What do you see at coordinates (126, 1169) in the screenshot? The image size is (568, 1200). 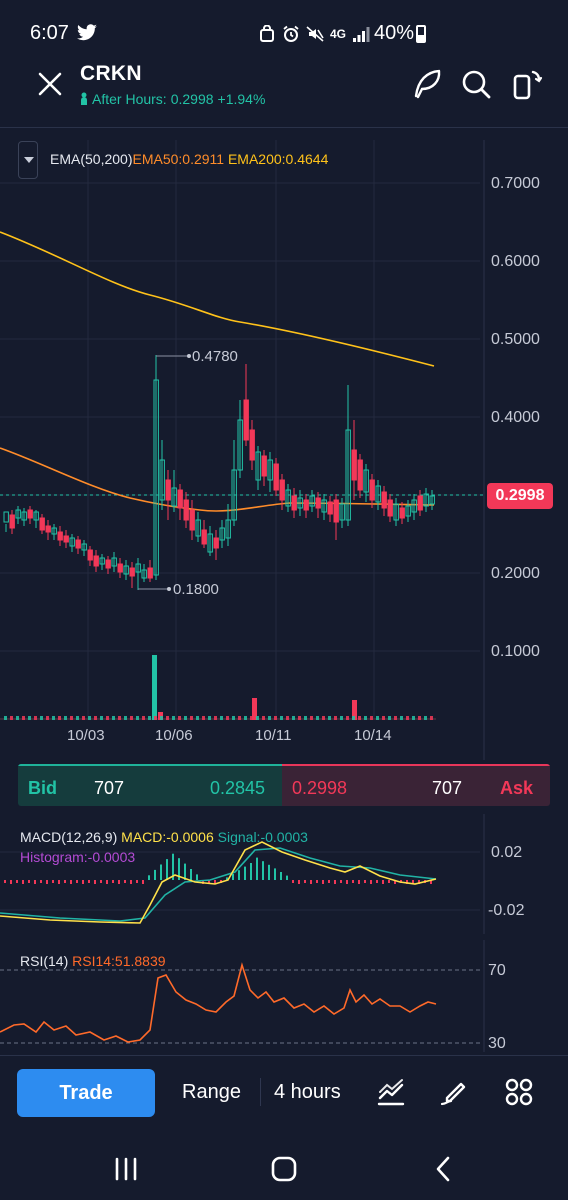 I see `recent-apps-icon` at bounding box center [126, 1169].